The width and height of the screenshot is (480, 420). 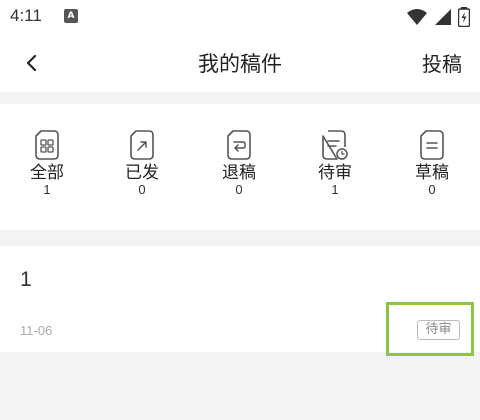 I want to click on submit-manuscript-button: 投稿, so click(x=442, y=62).